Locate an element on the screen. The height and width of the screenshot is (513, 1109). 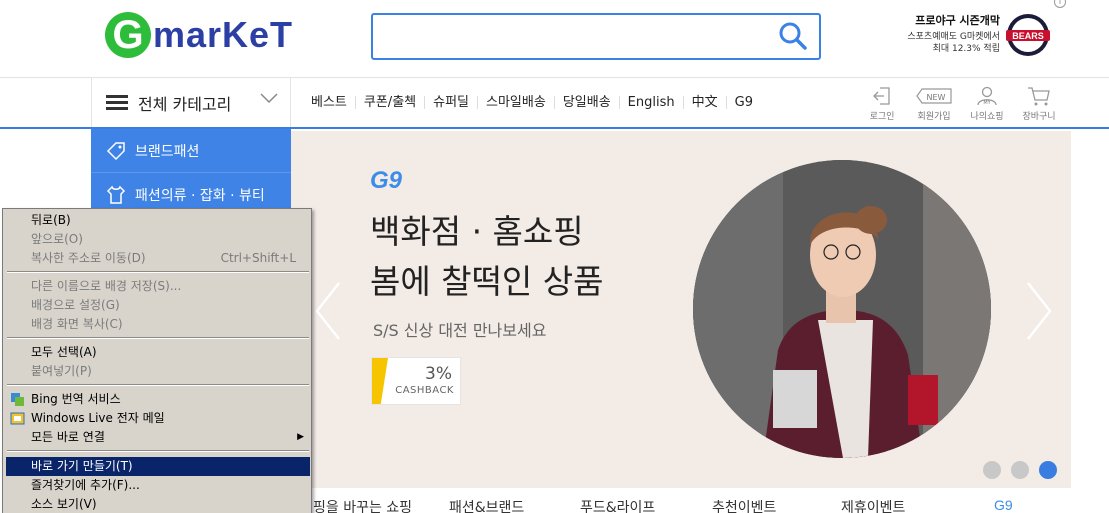
info-icon: i is located at coordinates (1060, 4).